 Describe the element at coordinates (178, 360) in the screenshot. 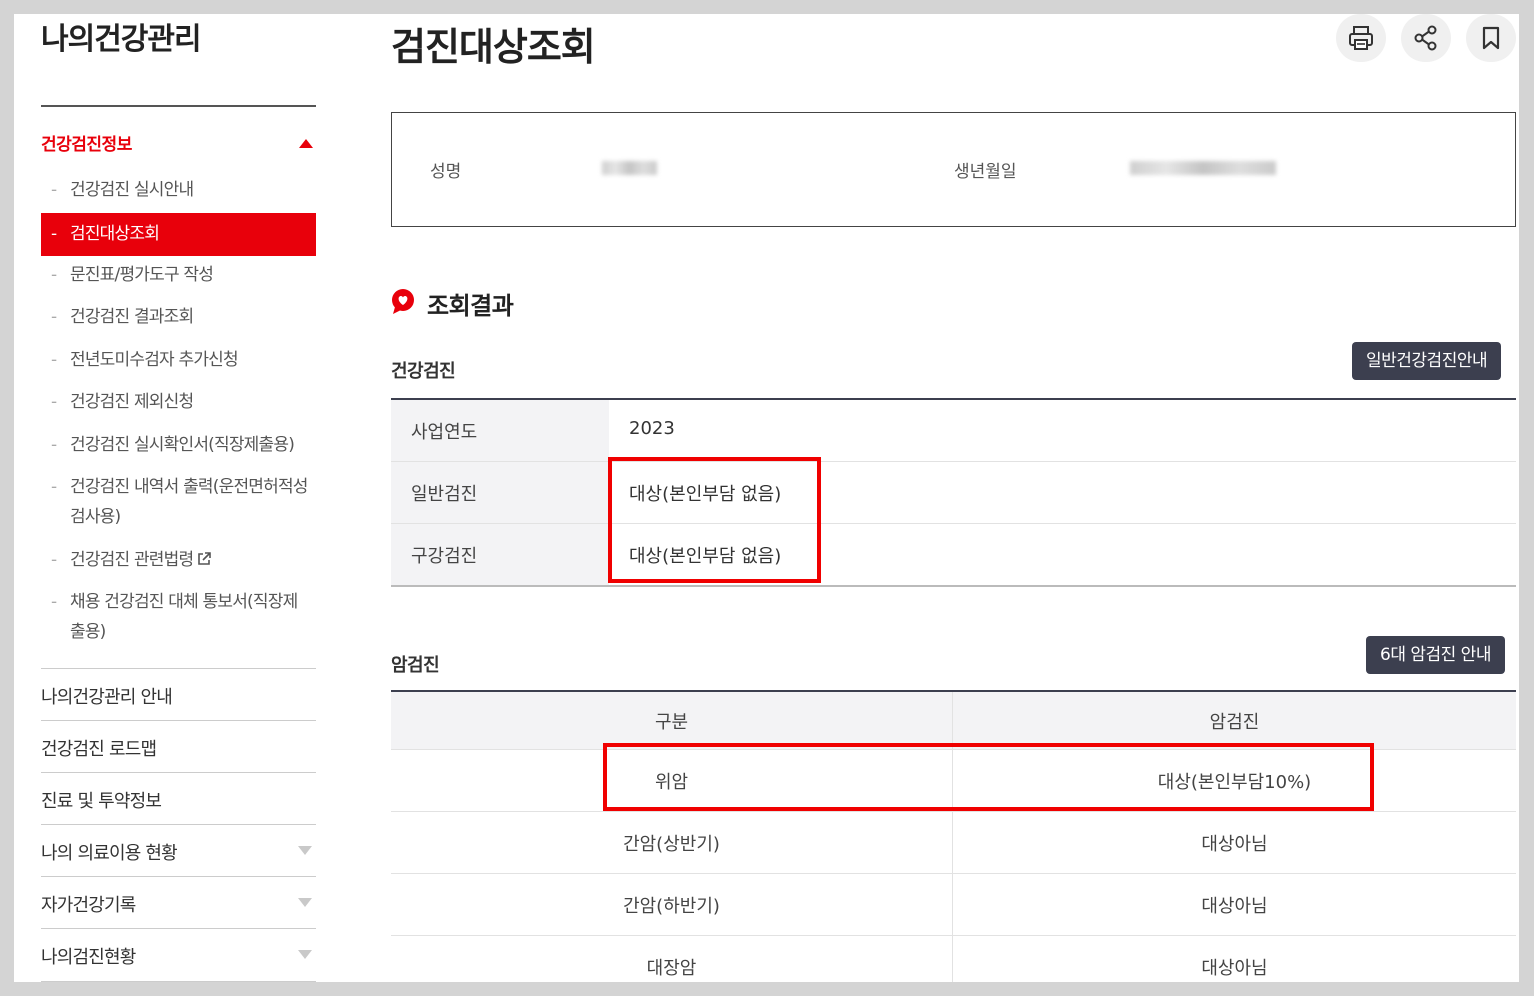

I see `sidebar-item-additional-request: - 전년도미수검자 추가신청` at that location.